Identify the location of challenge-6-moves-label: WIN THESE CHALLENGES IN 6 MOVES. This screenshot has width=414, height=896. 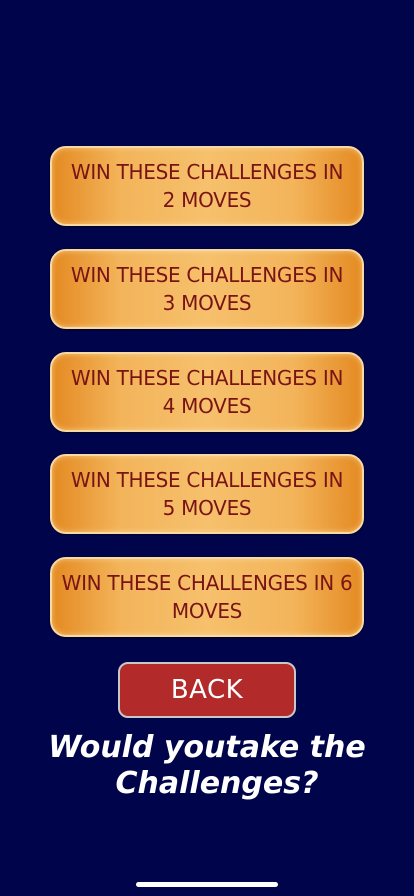
(207, 597).